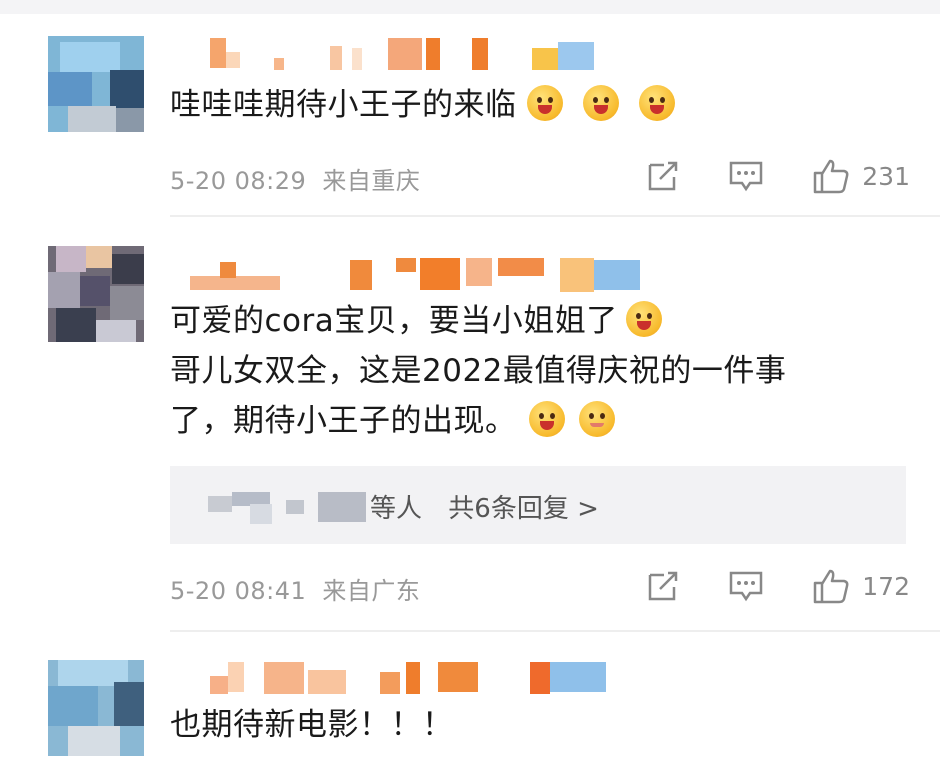 The image size is (940, 784). Describe the element at coordinates (238, 591) in the screenshot. I see `timestamp: 5-20 08:41` at that location.